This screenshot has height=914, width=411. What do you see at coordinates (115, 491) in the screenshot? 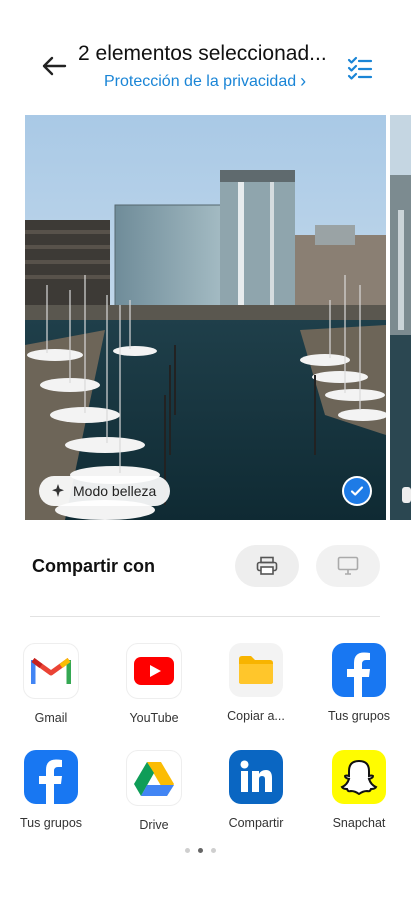
I see `beauty-mode-label: Modo belleza` at bounding box center [115, 491].